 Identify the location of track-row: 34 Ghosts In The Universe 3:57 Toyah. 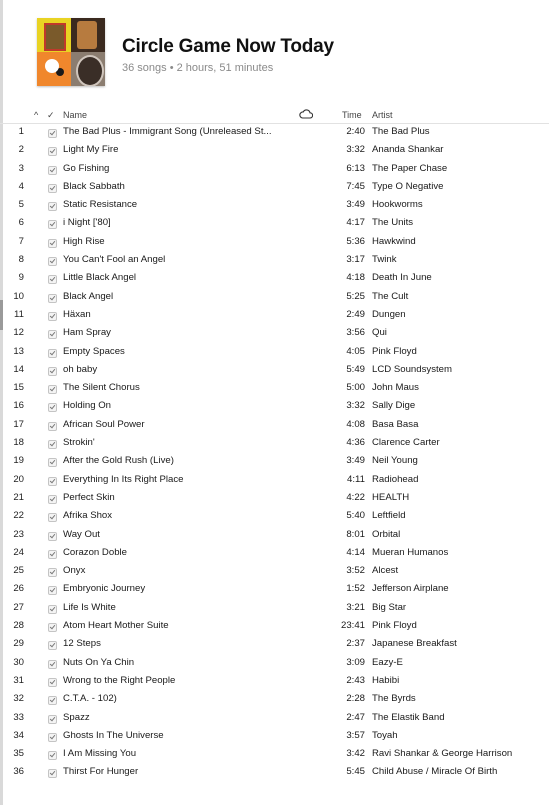
(274, 736).